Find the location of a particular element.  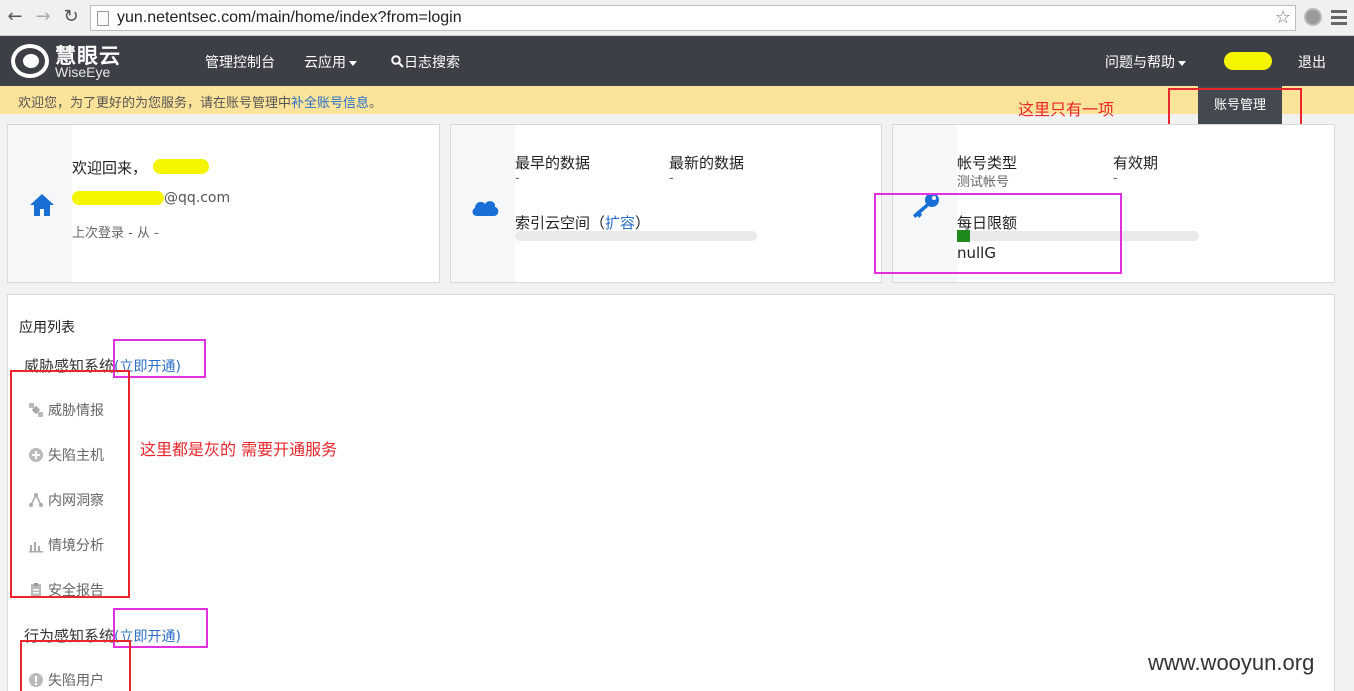

latest-data-value: - is located at coordinates (671, 178).